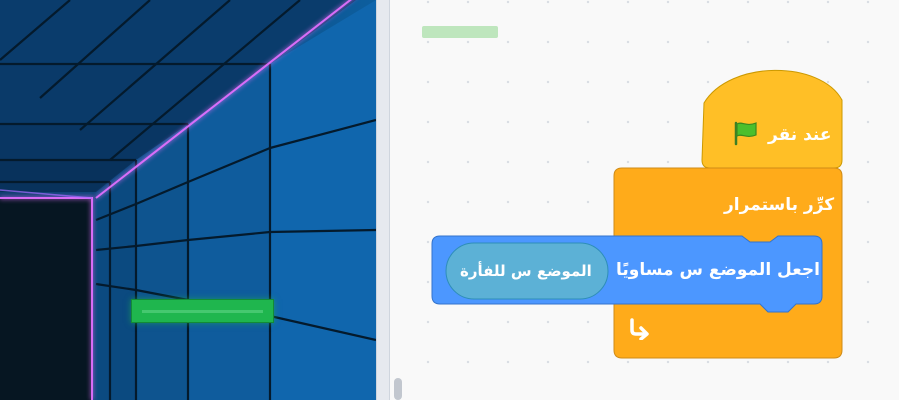 The height and width of the screenshot is (400, 899). I want to click on loop-arrow-icon, so click(639, 329).